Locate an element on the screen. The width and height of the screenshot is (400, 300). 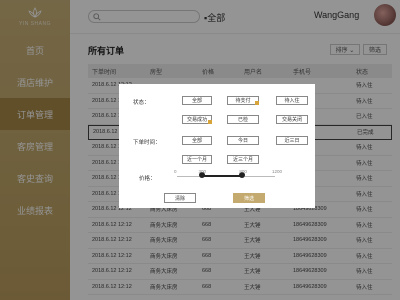
price-tick-label: 800 is located at coordinates (243, 171).